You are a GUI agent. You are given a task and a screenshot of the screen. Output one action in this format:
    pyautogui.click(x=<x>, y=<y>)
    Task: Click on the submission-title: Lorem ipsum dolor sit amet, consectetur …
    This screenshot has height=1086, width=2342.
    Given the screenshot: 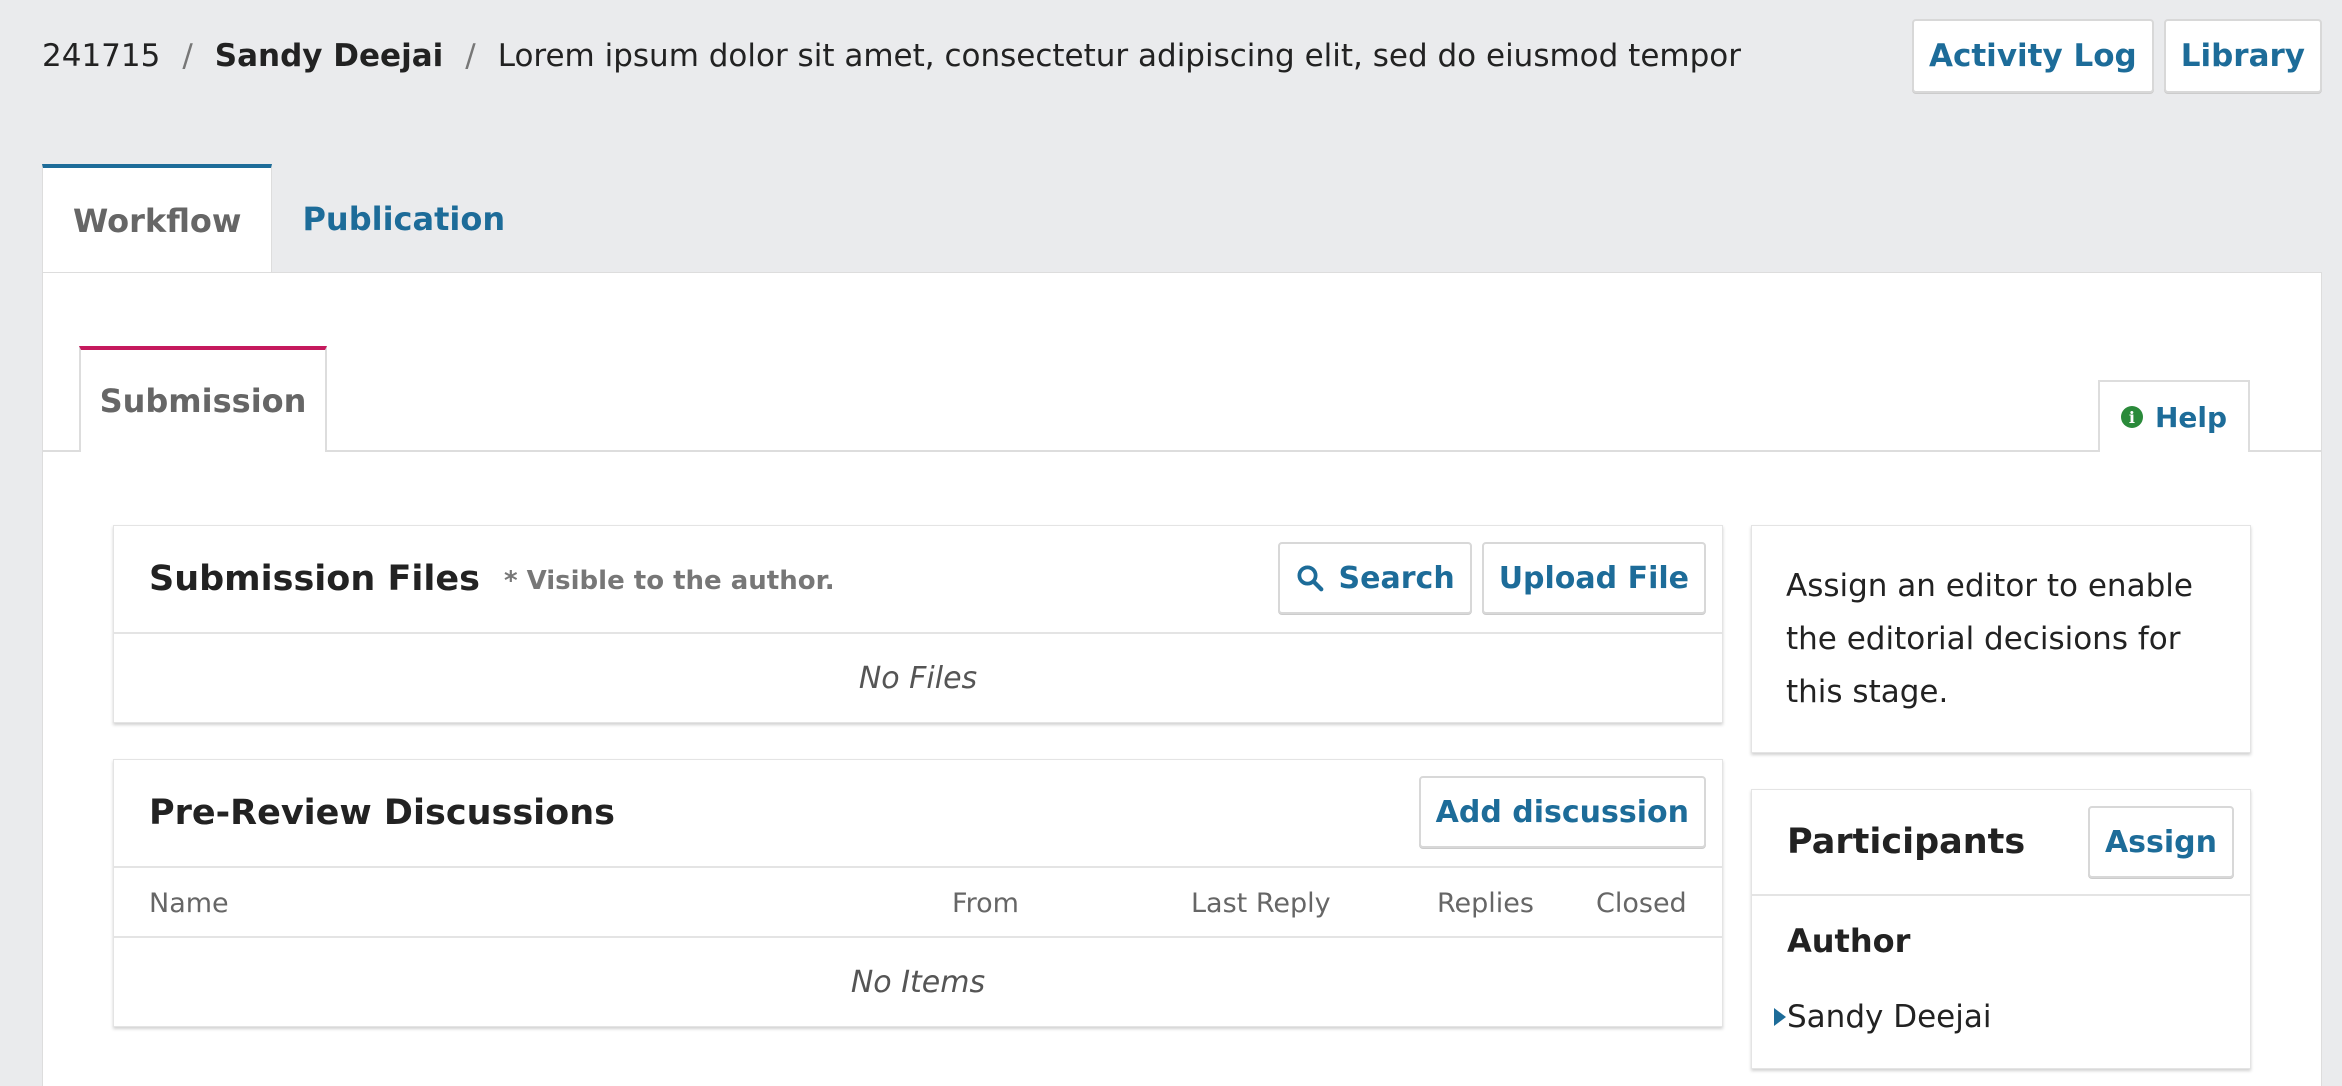 What is the action you would take?
    pyautogui.click(x=1119, y=56)
    